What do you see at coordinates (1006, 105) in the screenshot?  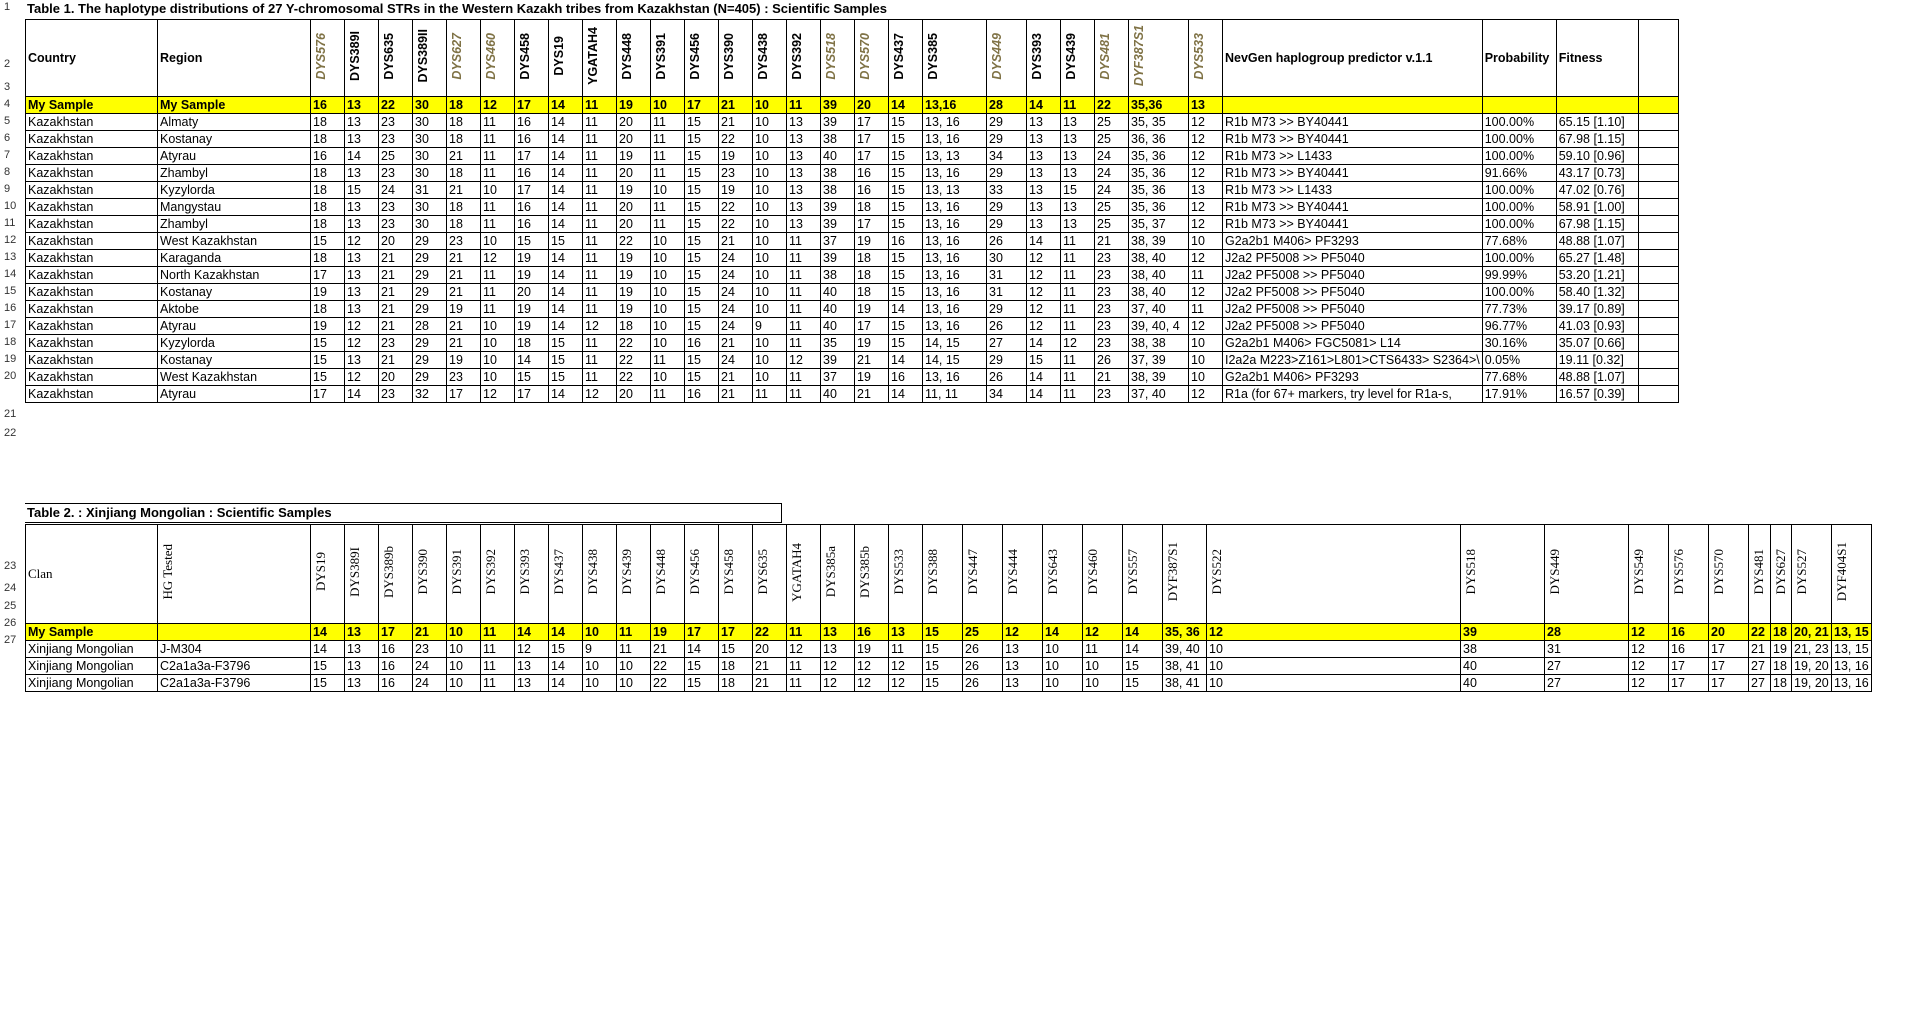 I see `cell: 28` at bounding box center [1006, 105].